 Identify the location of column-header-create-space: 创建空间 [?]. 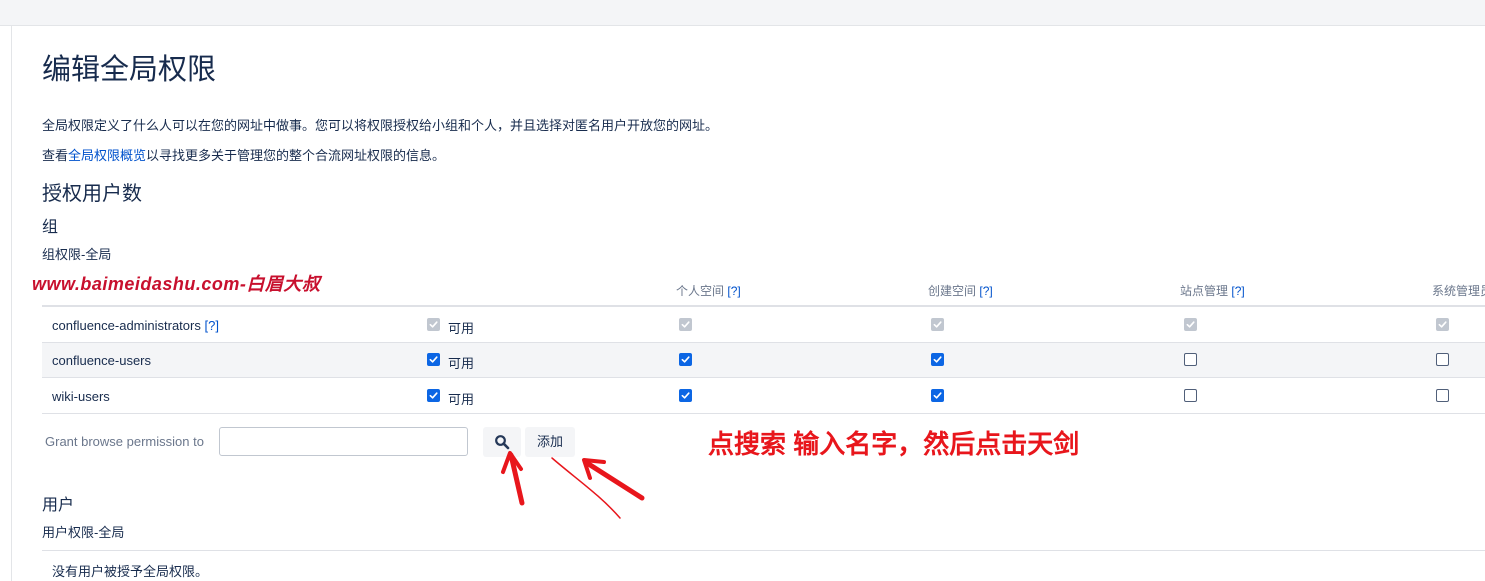
(960, 291).